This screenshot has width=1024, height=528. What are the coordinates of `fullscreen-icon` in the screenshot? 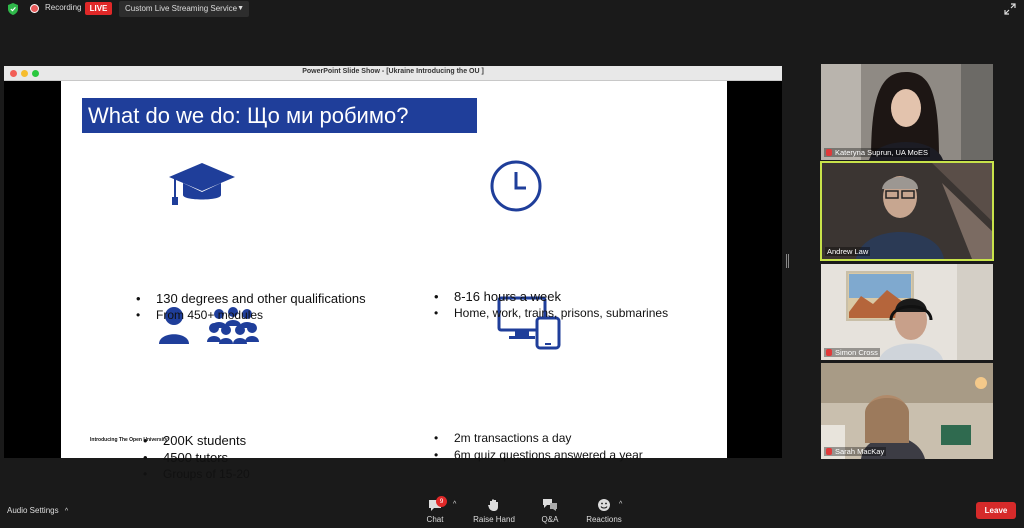 It's located at (1010, 9).